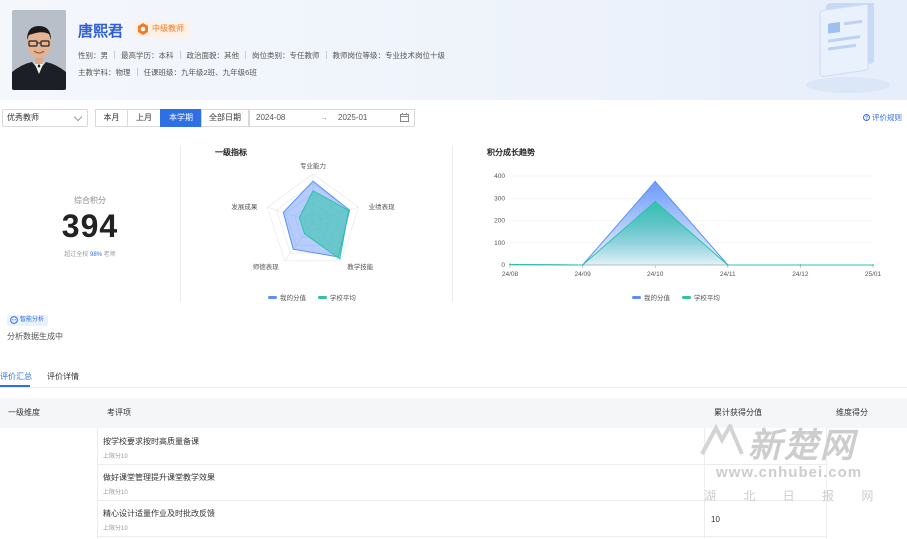  Describe the element at coordinates (159, 513) in the screenshot. I see `table-row-item: 精心设计适量作业及时批改反馈` at that location.